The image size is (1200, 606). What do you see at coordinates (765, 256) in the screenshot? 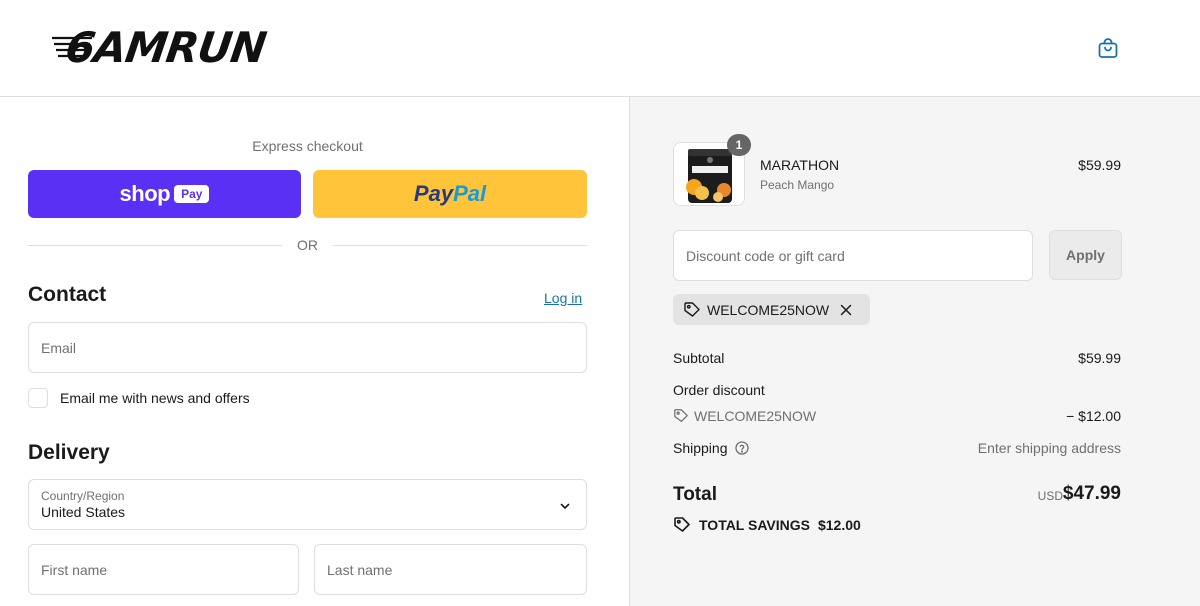
I see `discount-placeholder: Discount code or gift card` at bounding box center [765, 256].